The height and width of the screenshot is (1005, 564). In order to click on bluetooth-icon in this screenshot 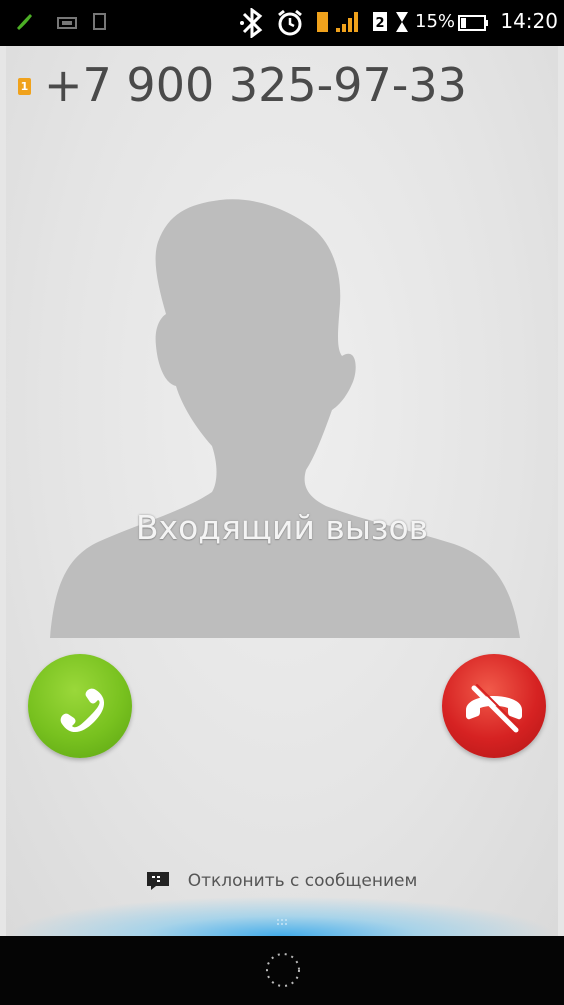, I will do `click(251, 23)`.